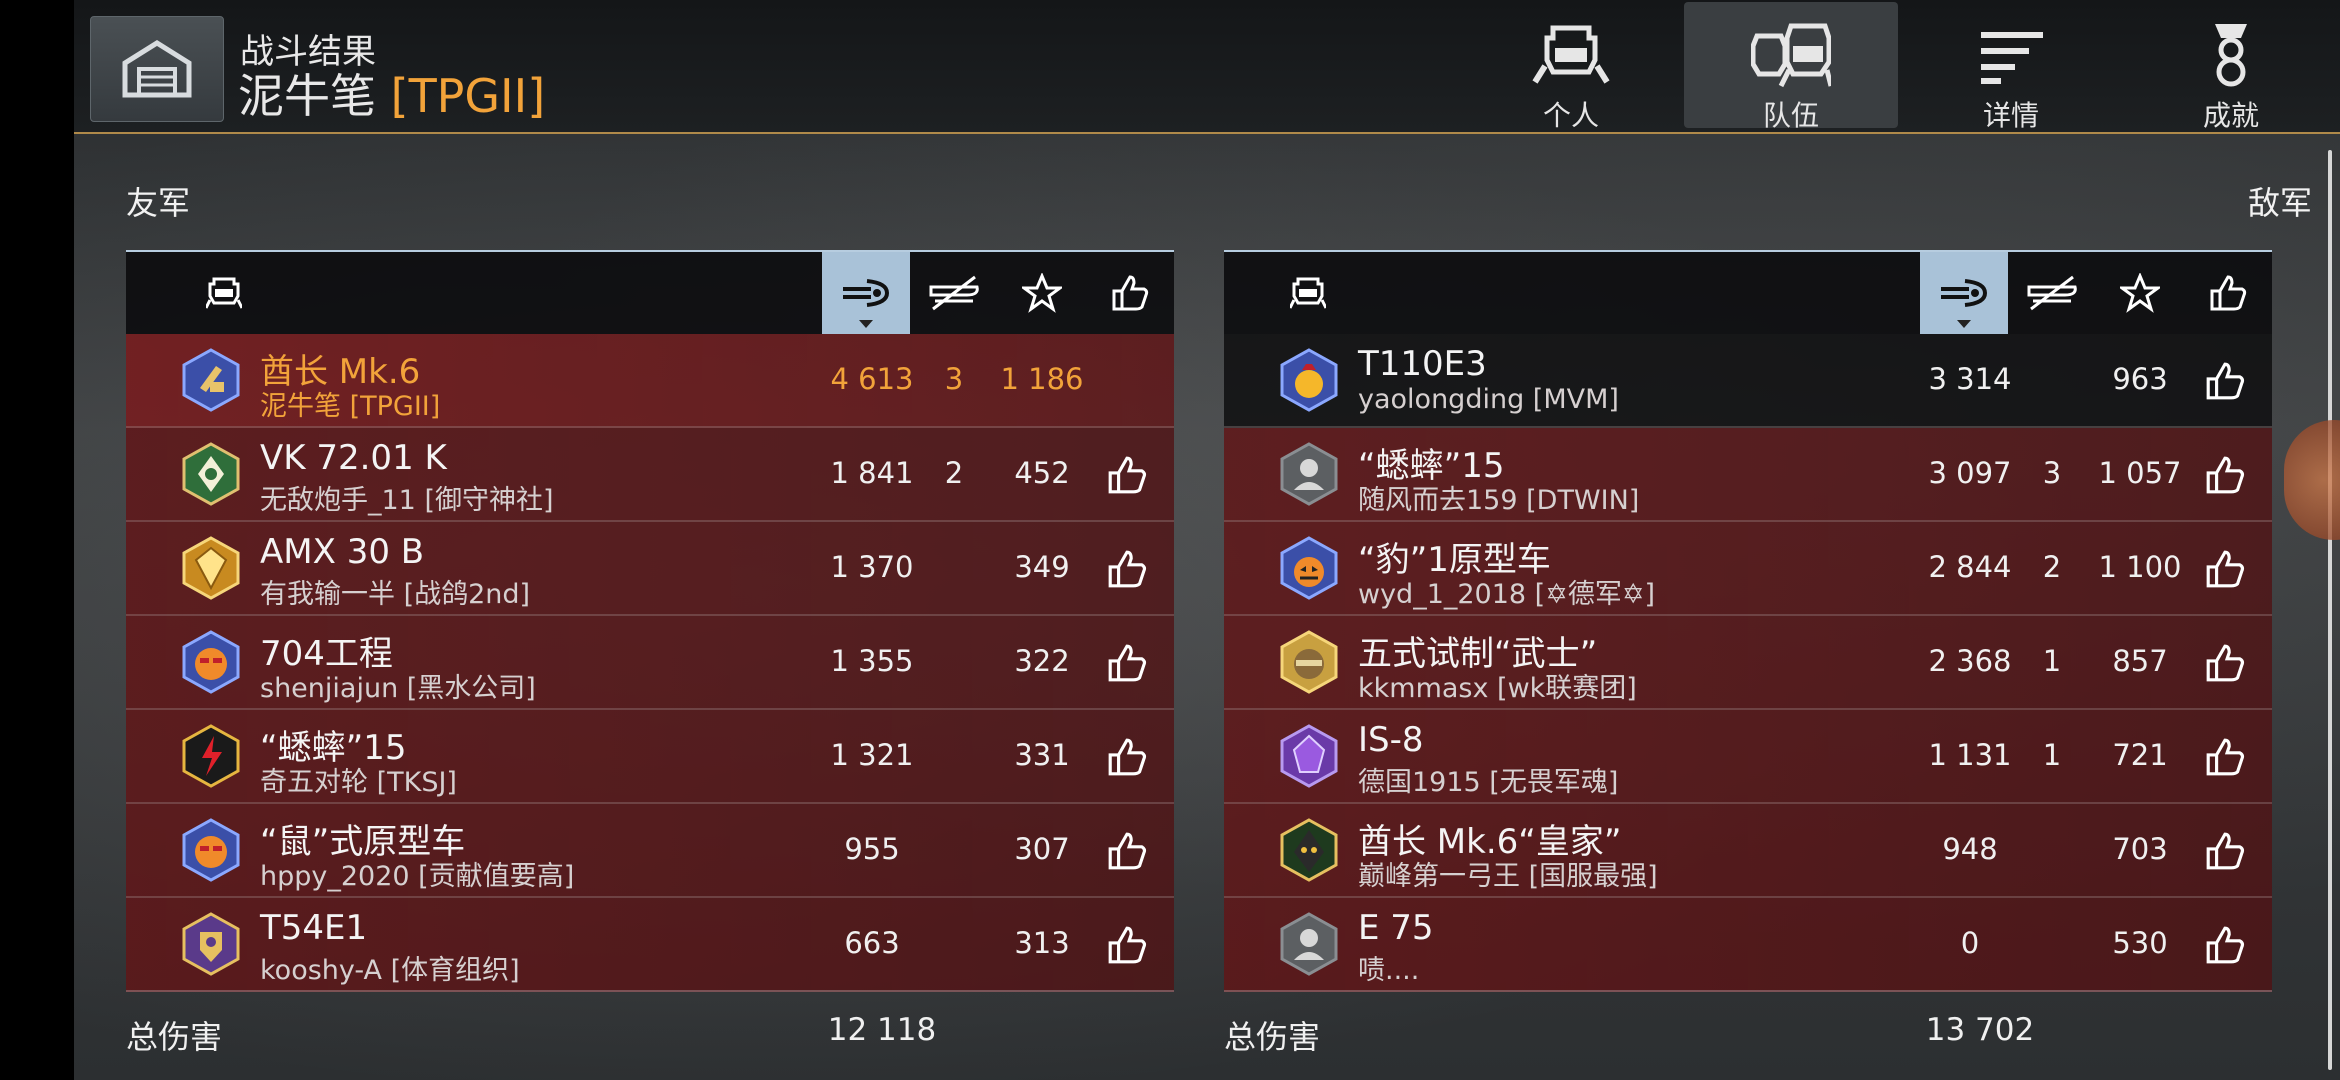  I want to click on player-name: yaolongding [MVM], so click(1488, 399).